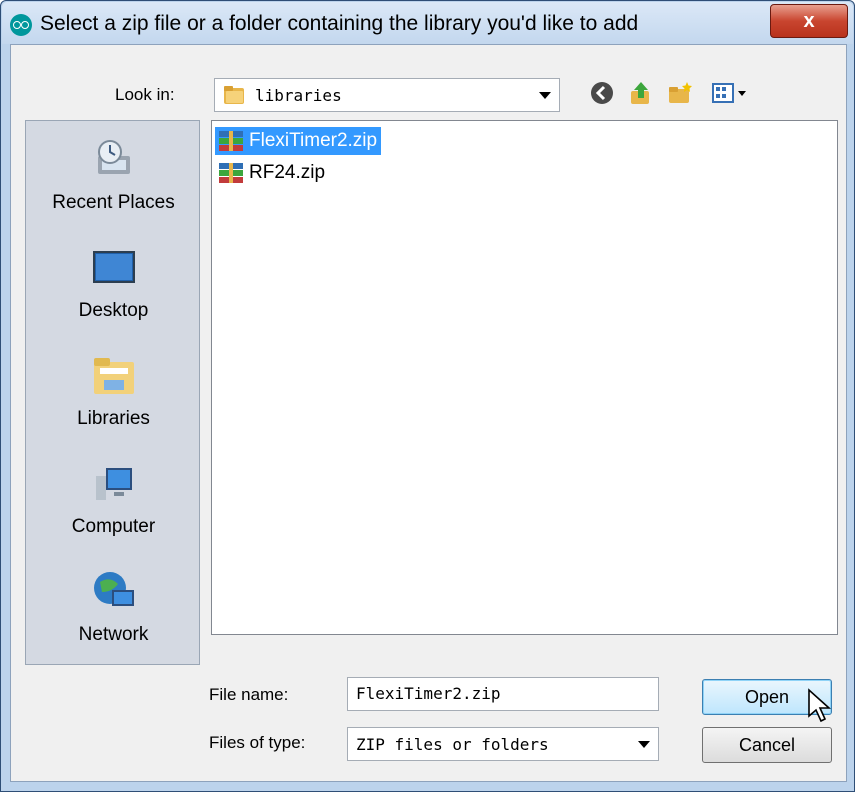 This screenshot has height=792, width=855. What do you see at coordinates (113, 634) in the screenshot?
I see `place-label: Network` at bounding box center [113, 634].